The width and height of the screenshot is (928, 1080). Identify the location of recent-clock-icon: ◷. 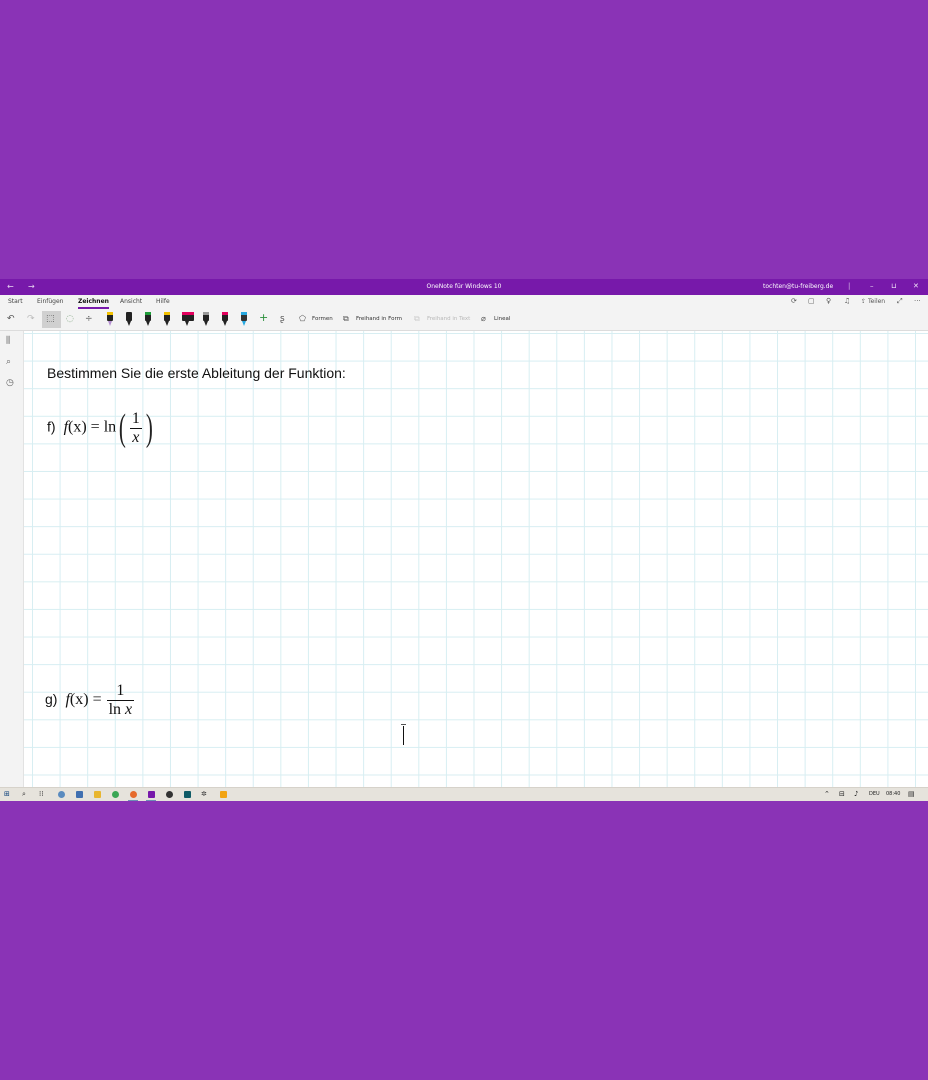
(10, 383).